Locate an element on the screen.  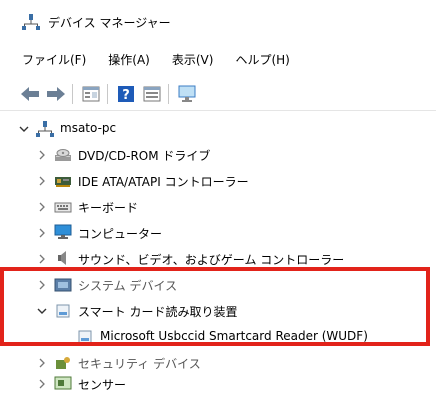
tree-item-label: スマート カード読み取り装置 is located at coordinates (158, 312).